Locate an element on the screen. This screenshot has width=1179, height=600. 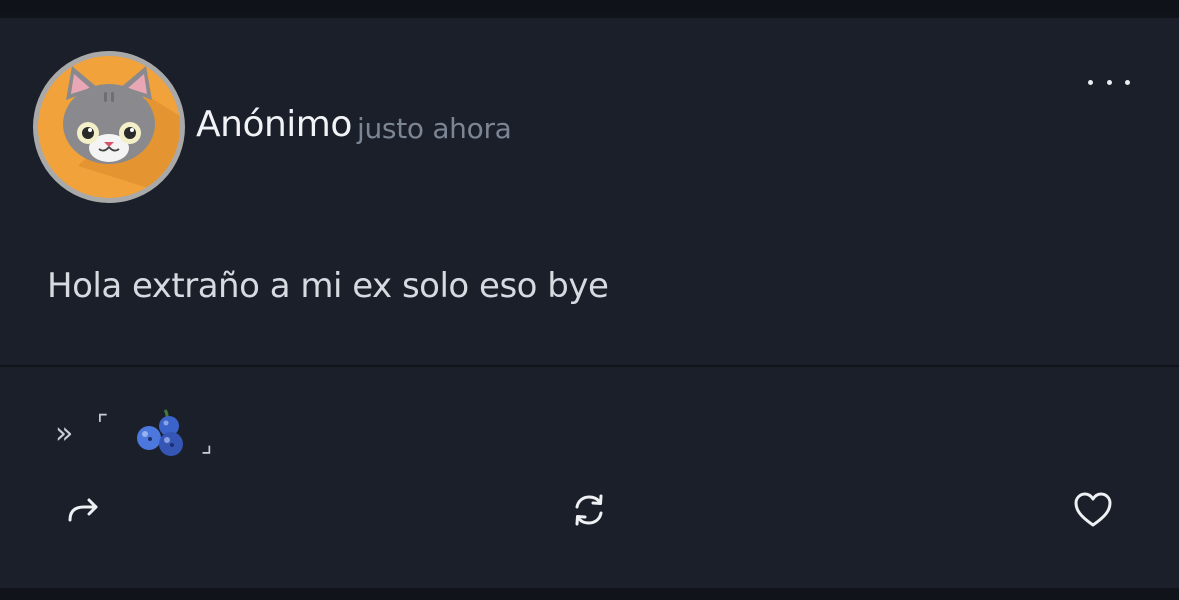
share-button is located at coordinates (84, 510).